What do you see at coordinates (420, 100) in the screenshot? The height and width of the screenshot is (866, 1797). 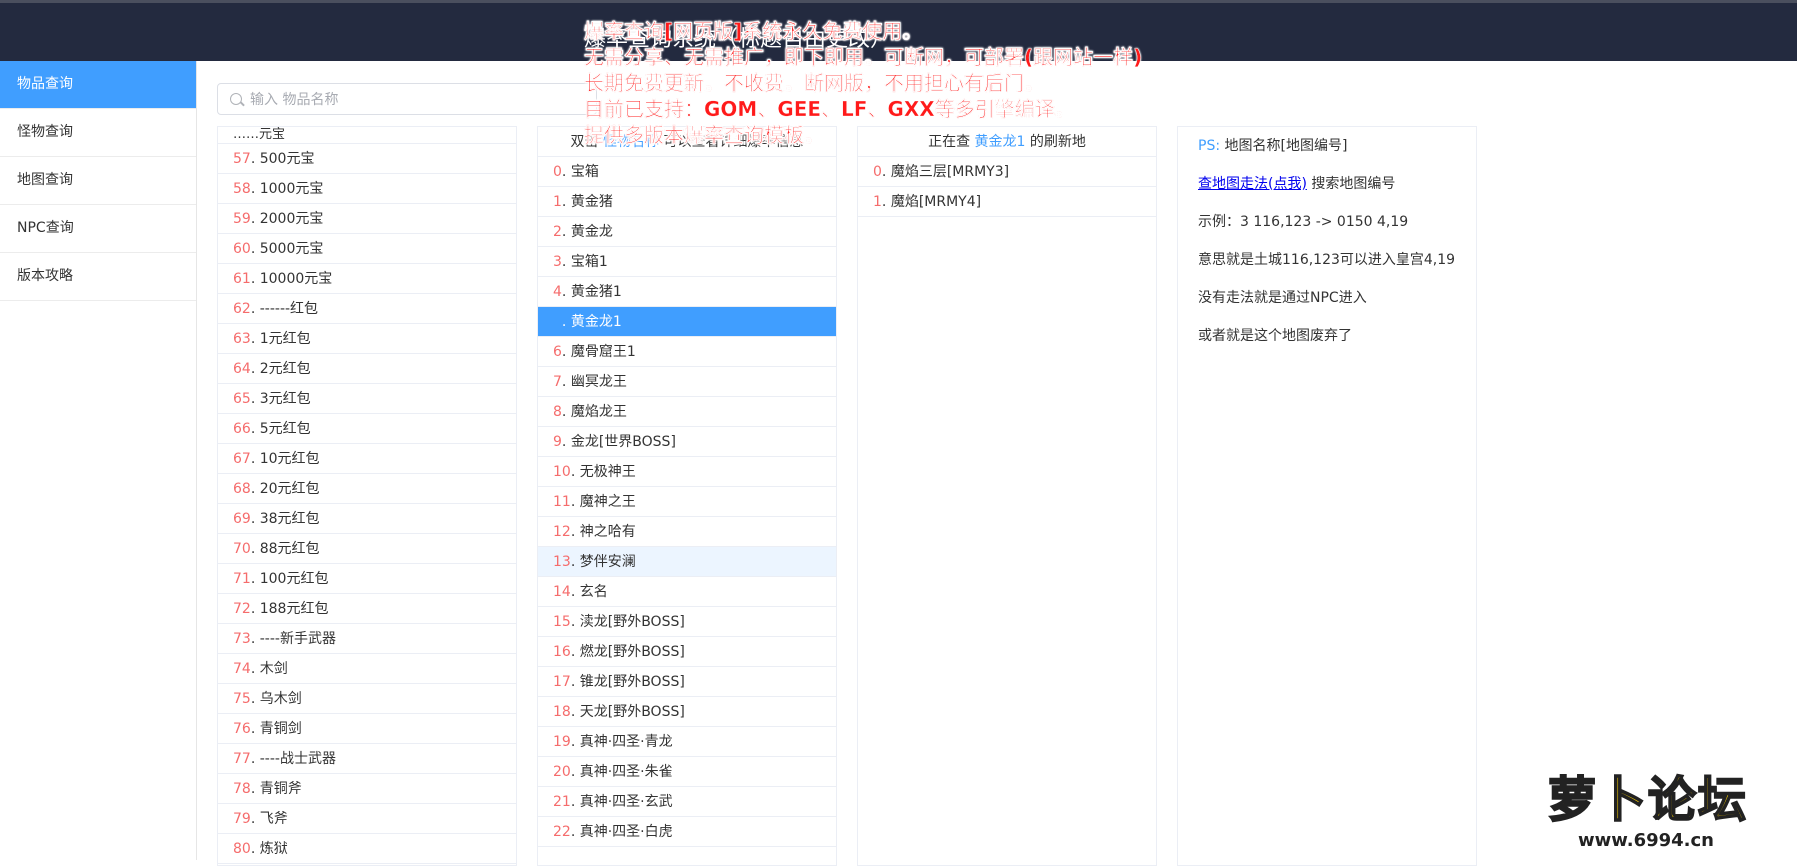 I see `search-input` at bounding box center [420, 100].